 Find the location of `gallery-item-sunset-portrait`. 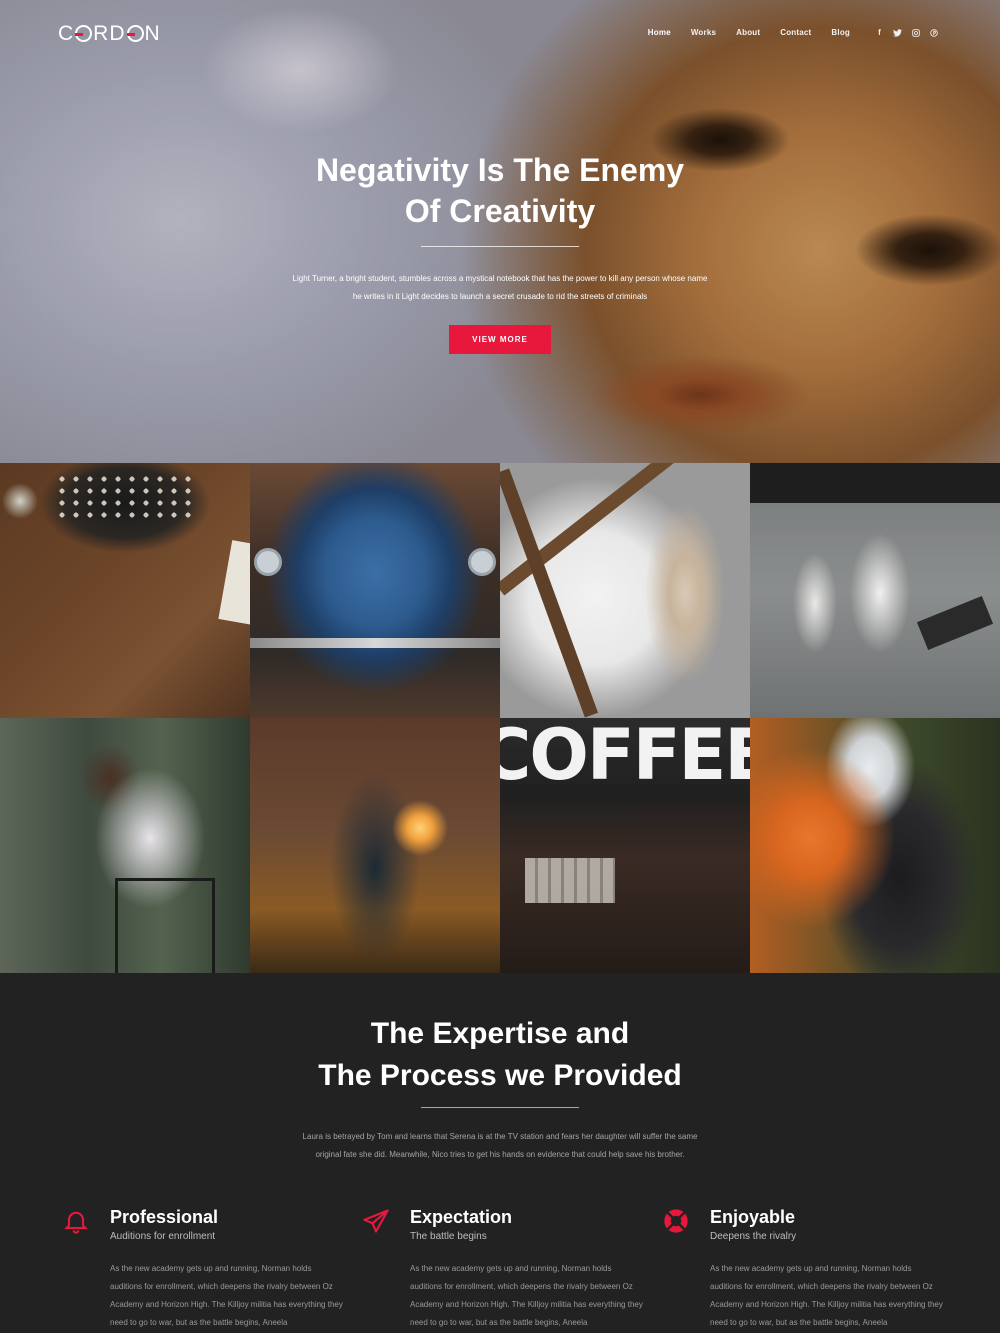

gallery-item-sunset-portrait is located at coordinates (375, 845).